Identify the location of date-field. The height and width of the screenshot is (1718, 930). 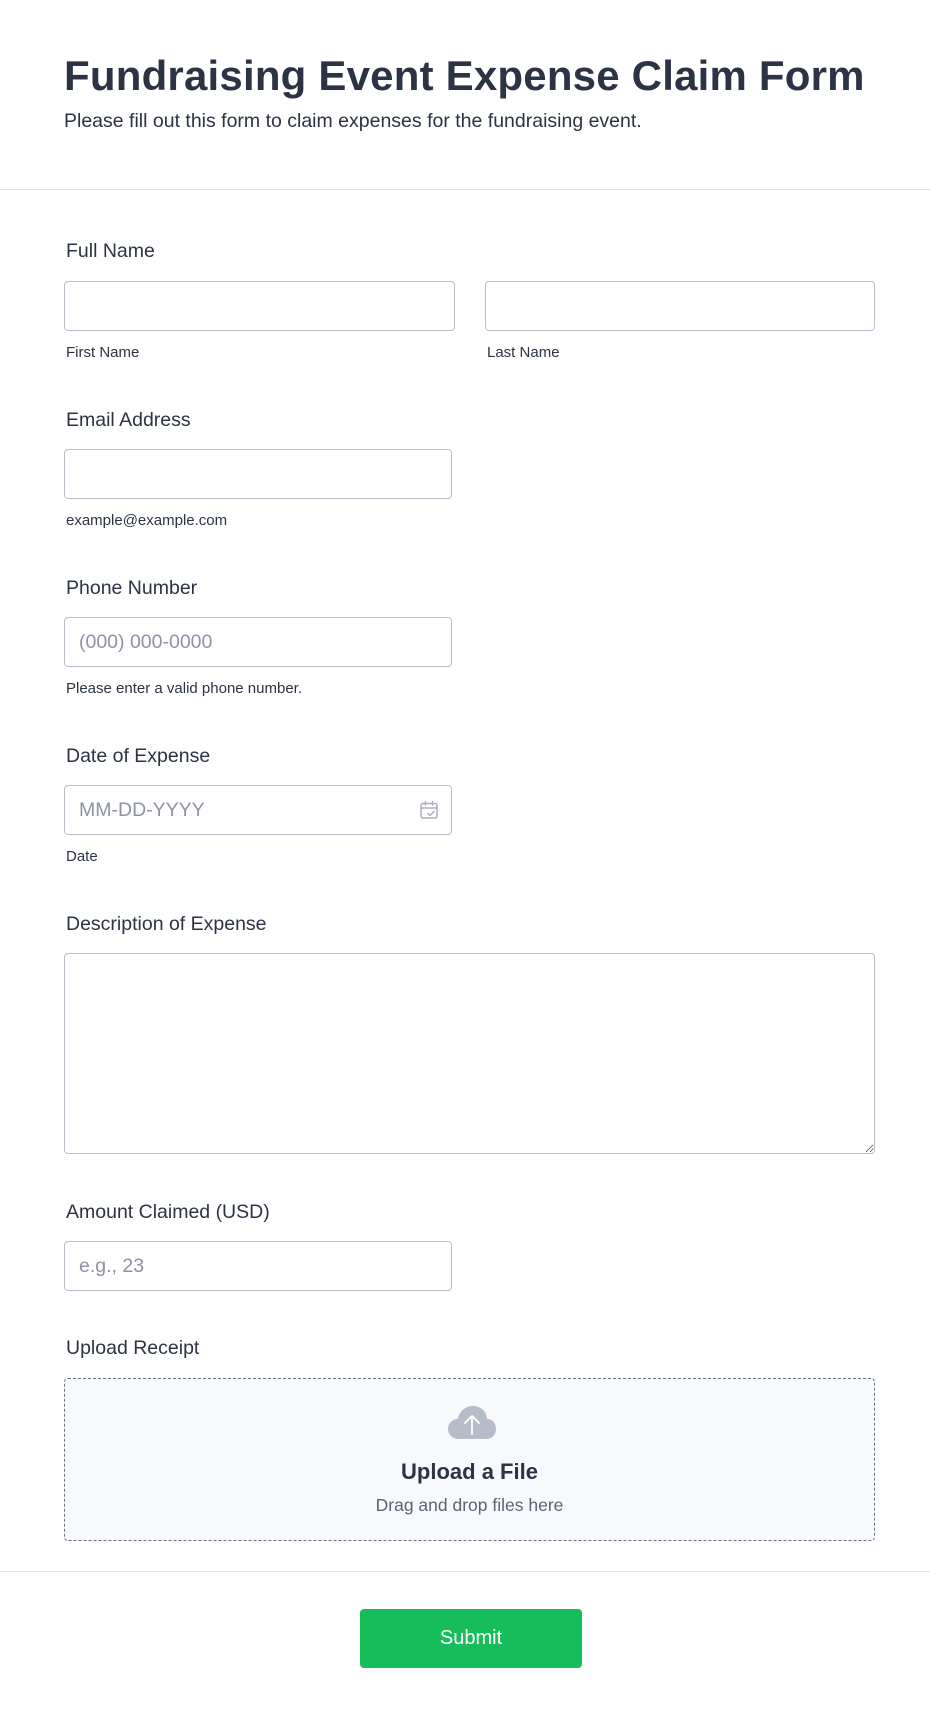
(258, 810).